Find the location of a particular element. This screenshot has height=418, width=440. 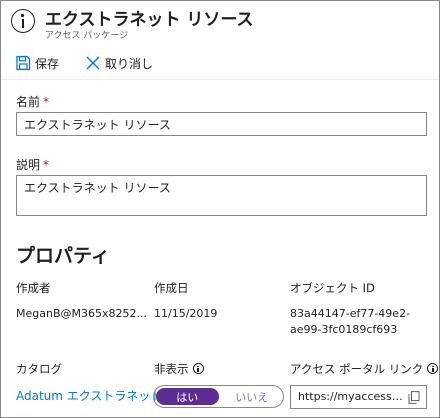

save-icon is located at coordinates (23, 63).